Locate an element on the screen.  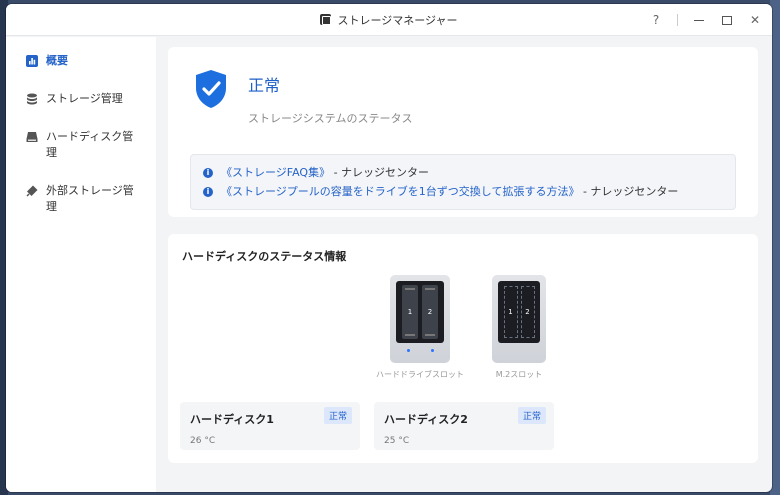
drive-bay-2: 2 is located at coordinates (430, 312).